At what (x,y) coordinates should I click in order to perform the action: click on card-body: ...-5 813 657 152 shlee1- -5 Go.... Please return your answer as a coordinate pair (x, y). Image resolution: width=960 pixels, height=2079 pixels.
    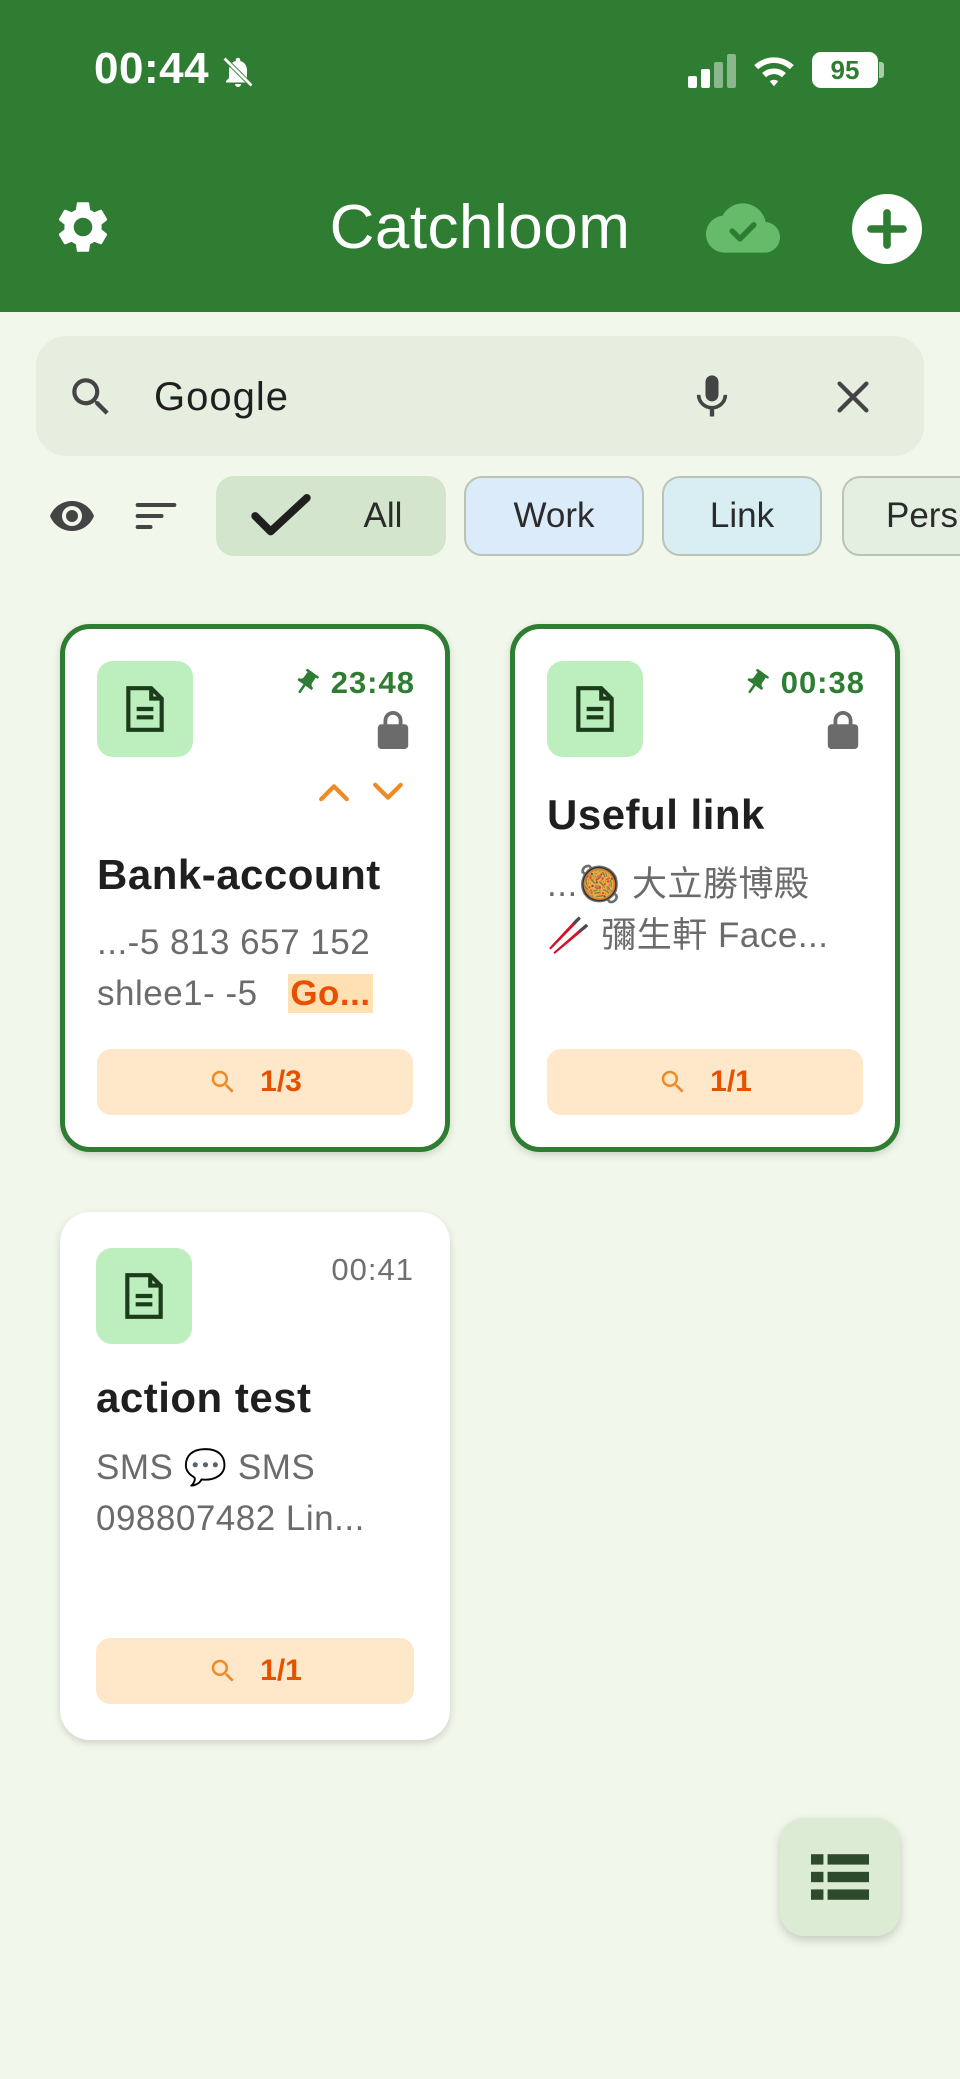
    Looking at the image, I should click on (257, 968).